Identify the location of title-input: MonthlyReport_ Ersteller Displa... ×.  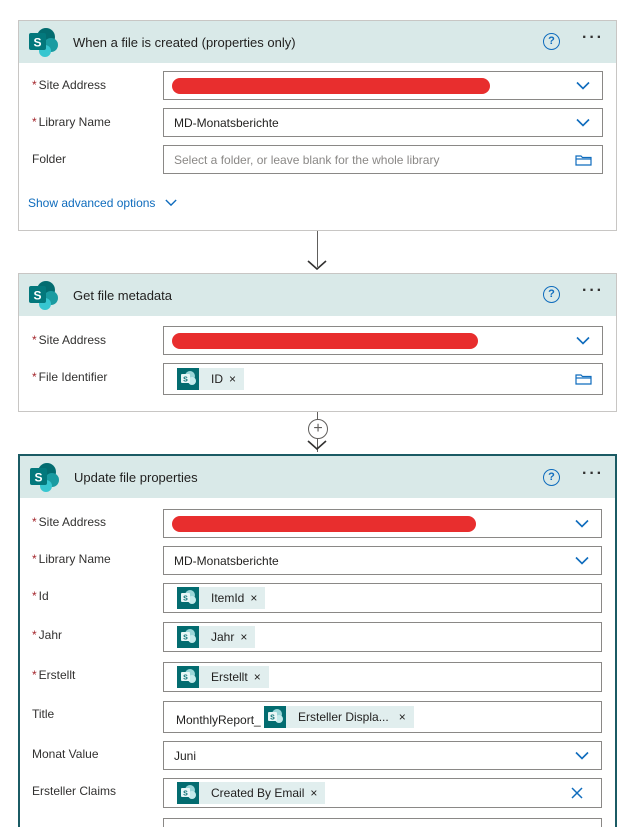
(382, 717).